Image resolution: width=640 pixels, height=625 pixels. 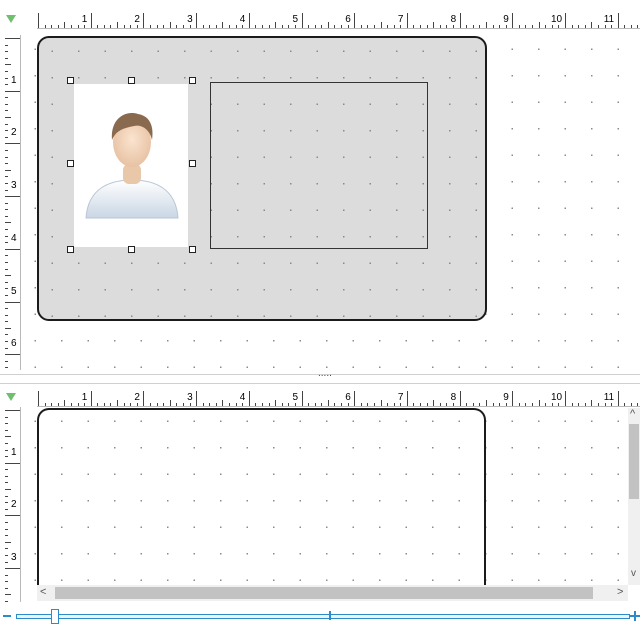 What do you see at coordinates (324, 593) in the screenshot?
I see `horizontal-scroll-thumb` at bounding box center [324, 593].